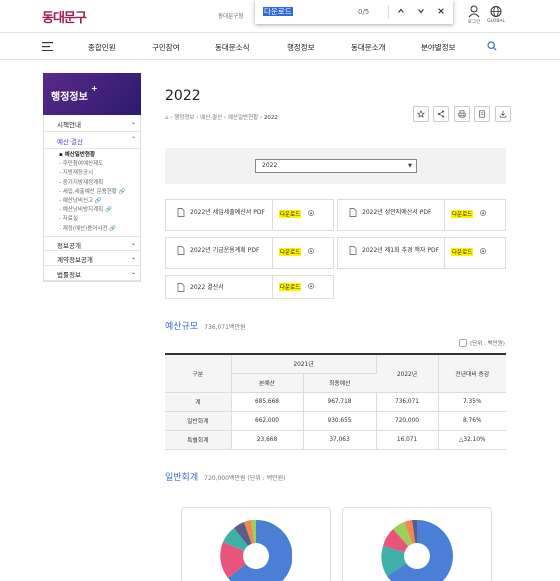 The height and width of the screenshot is (581, 560). I want to click on download-page-button, so click(502, 114).